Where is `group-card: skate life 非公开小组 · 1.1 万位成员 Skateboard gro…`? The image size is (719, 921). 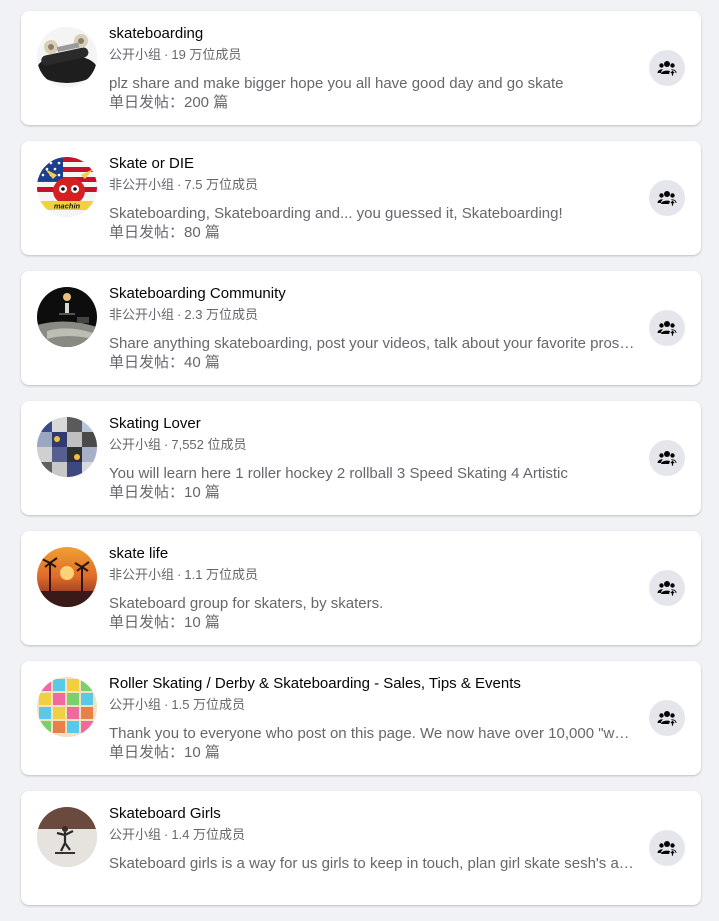
group-card: skate life 非公开小组 · 1.1 万位成员 Skateboard gro… is located at coordinates (361, 588).